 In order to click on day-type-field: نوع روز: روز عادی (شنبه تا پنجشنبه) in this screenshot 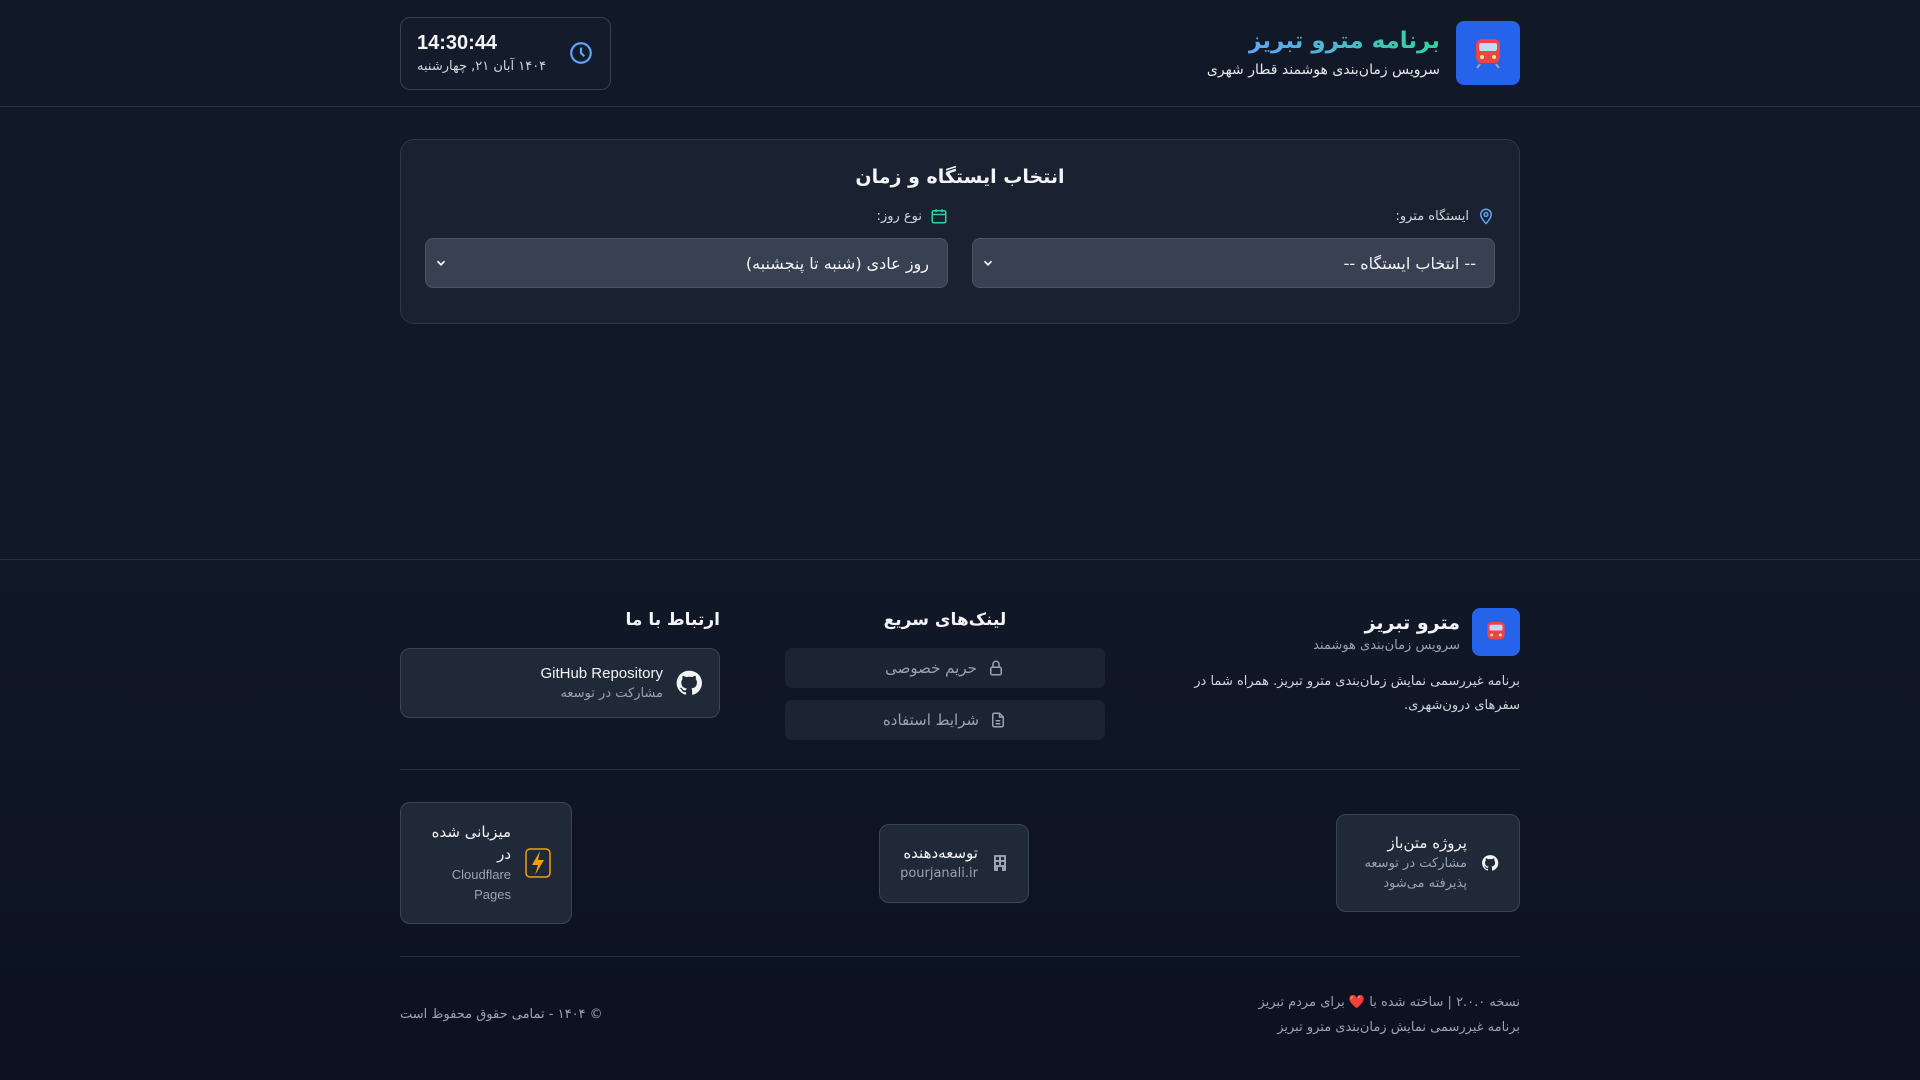, I will do `click(686, 247)`.